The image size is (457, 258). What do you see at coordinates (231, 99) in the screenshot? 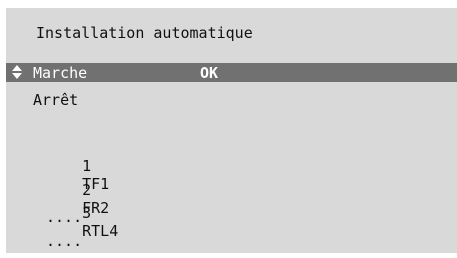
I see `menu-item-arret: Arrêt` at bounding box center [231, 99].